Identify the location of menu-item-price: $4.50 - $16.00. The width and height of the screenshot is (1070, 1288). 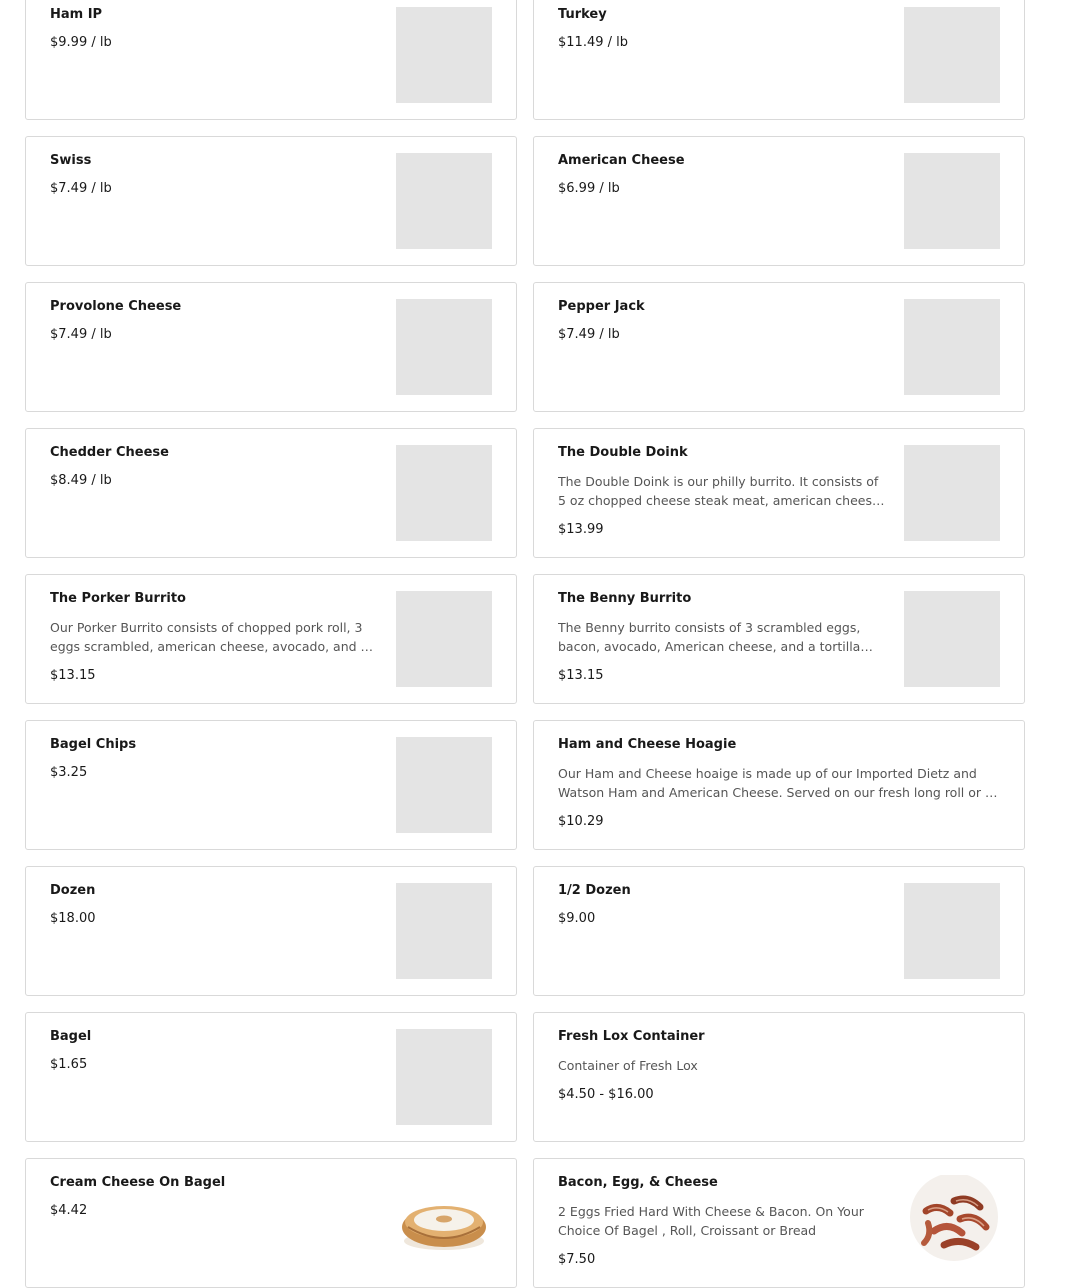
(606, 1094).